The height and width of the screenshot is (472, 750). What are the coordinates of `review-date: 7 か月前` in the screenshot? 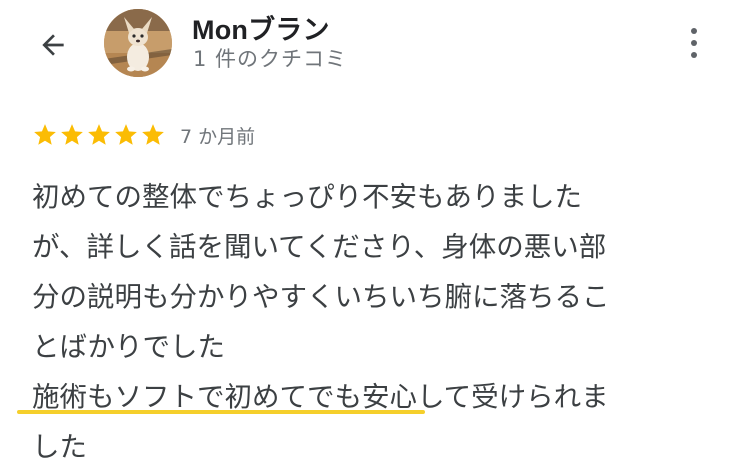 It's located at (218, 136).